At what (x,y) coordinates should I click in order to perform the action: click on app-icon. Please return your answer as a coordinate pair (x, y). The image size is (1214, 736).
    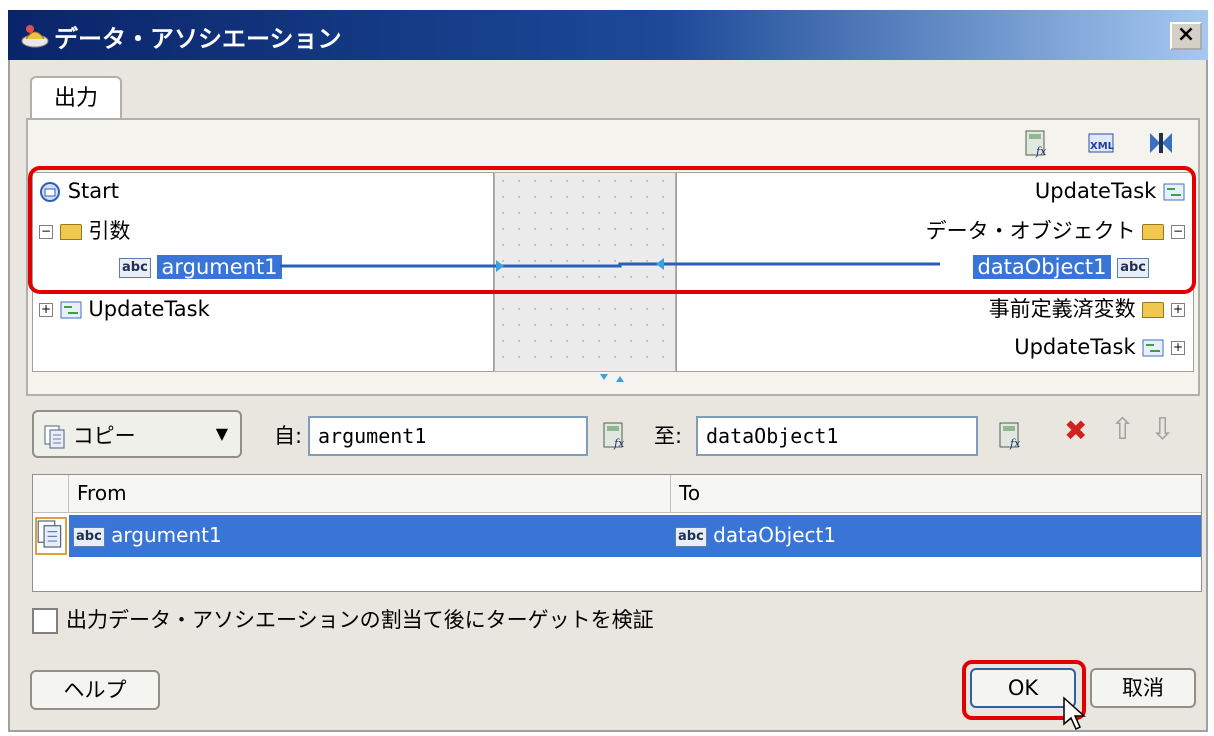
    Looking at the image, I should click on (35, 36).